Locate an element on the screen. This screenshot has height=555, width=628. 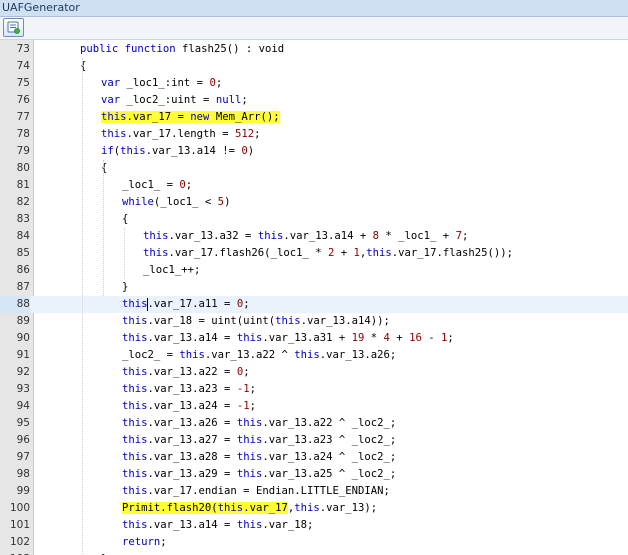
code-line: 87} is located at coordinates (314, 287).